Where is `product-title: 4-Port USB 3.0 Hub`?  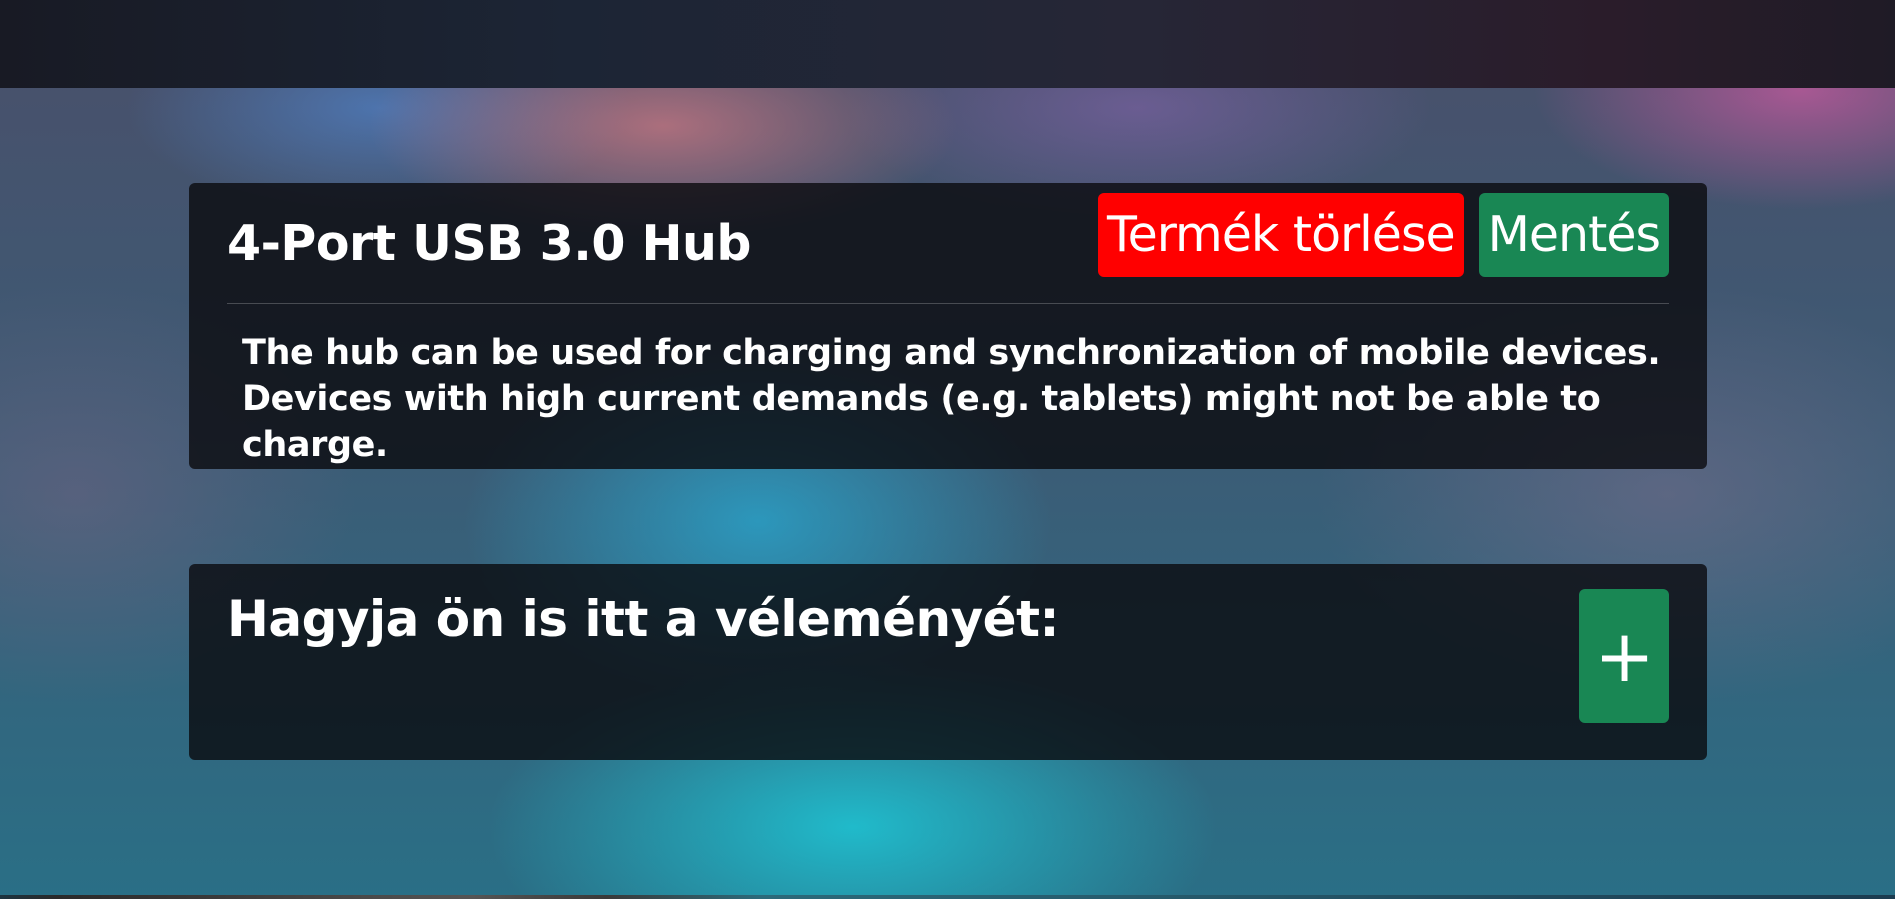
product-title: 4-Port USB 3.0 Hub is located at coordinates (489, 243).